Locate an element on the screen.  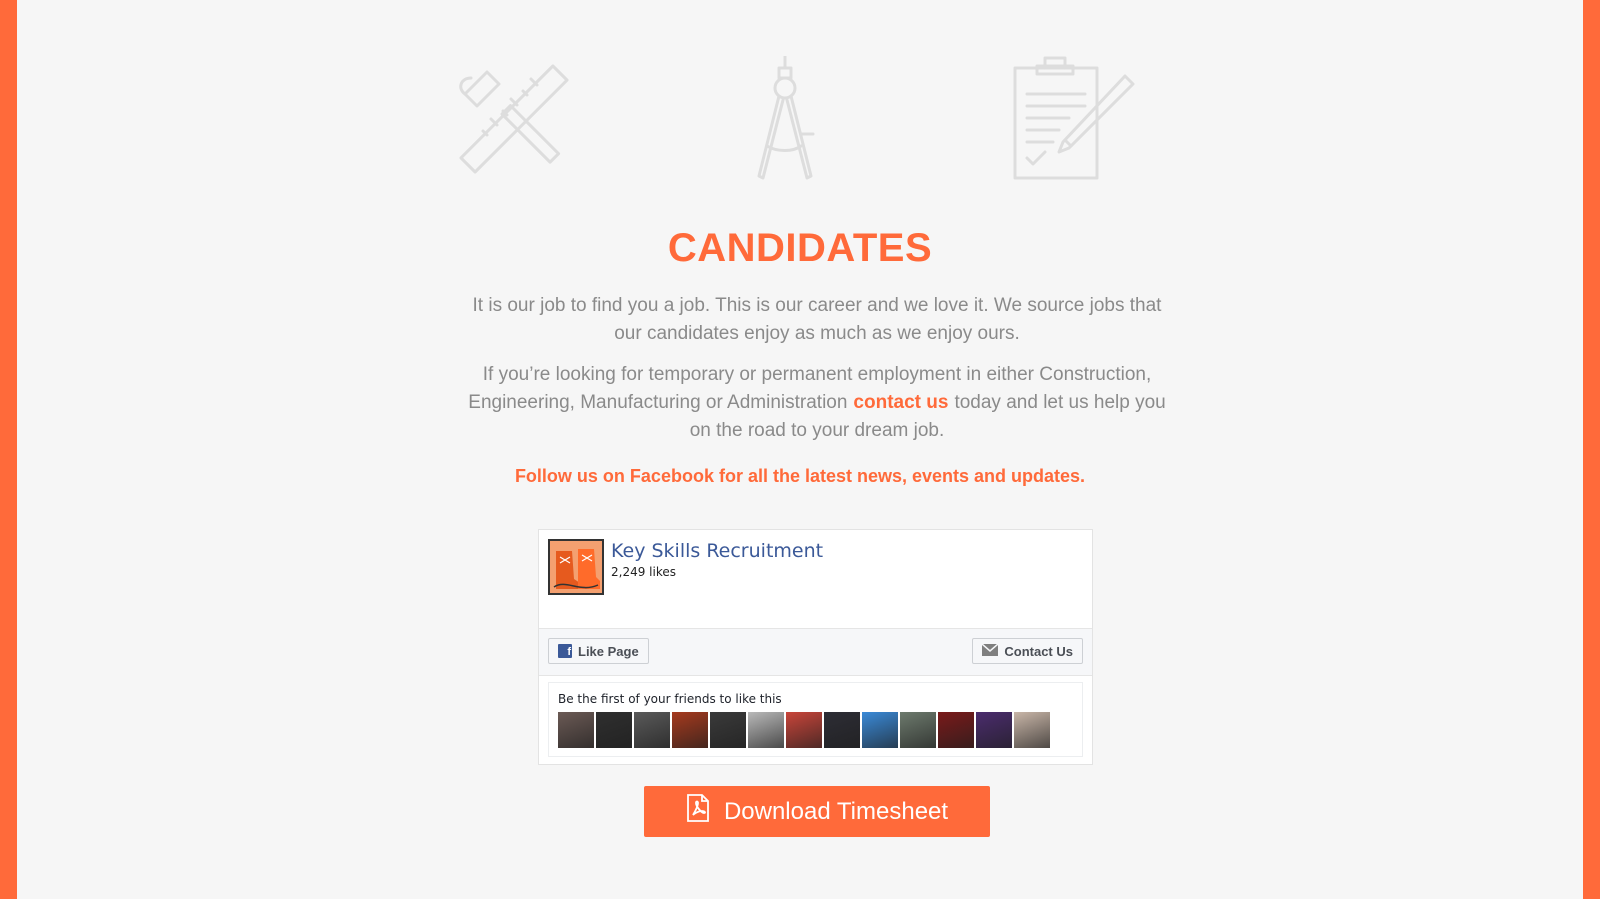
hammer-ruler-icon is located at coordinates (517, 121).